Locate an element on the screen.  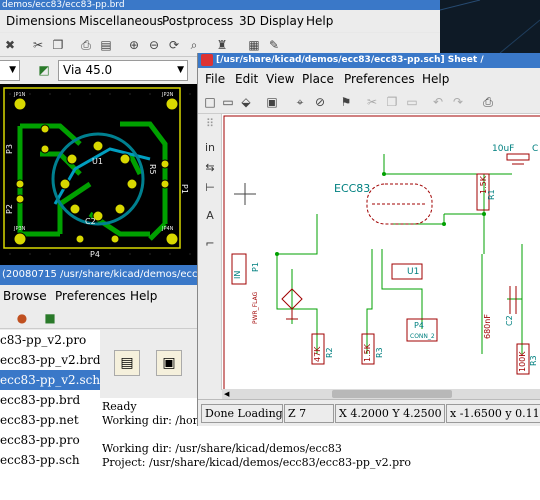
pcb-label-jp2: JP2N is located at coordinates (167, 95).